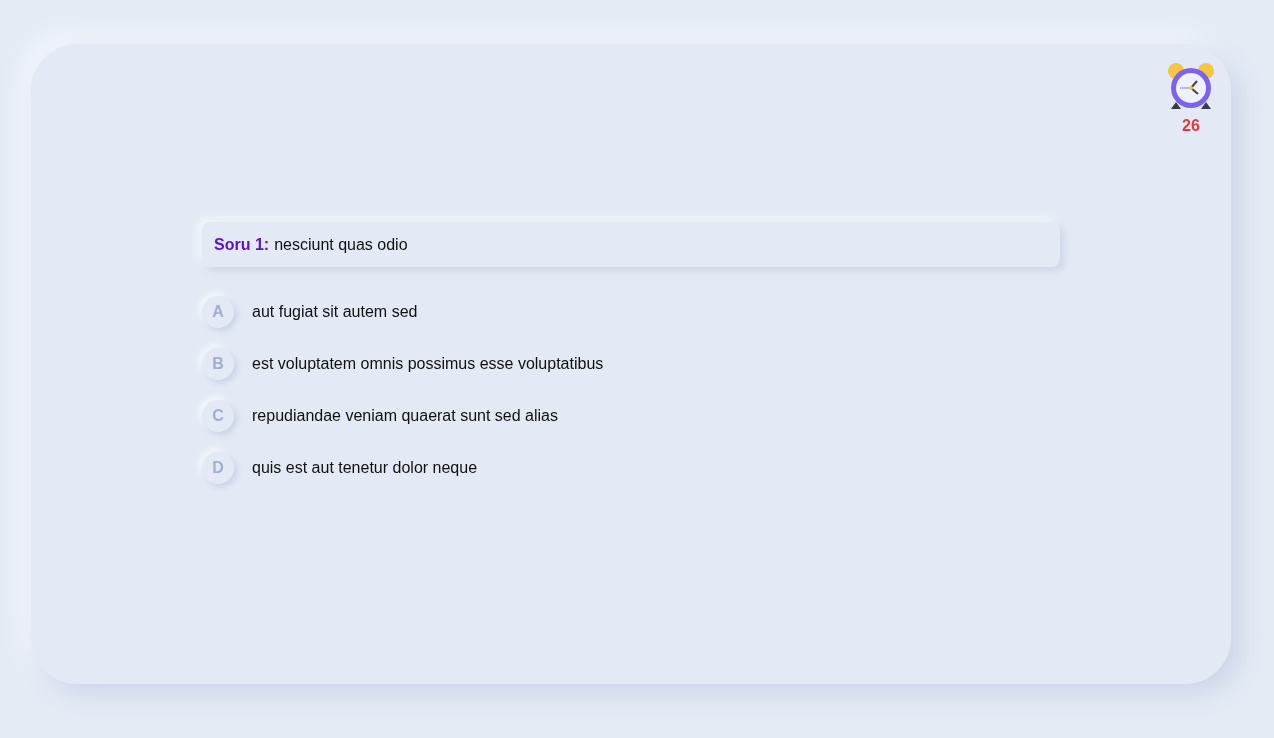  I want to click on option-text: repudiandae veniam quaerat sunt sed alias, so click(405, 416).